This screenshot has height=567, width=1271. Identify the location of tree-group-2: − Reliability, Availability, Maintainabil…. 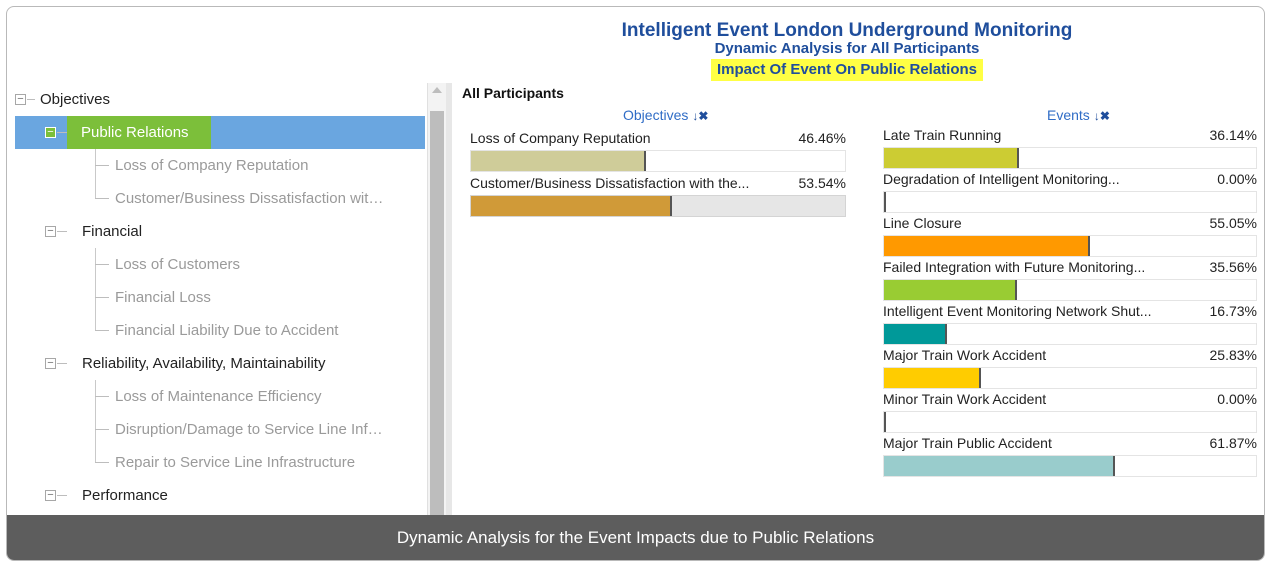
(217, 363).